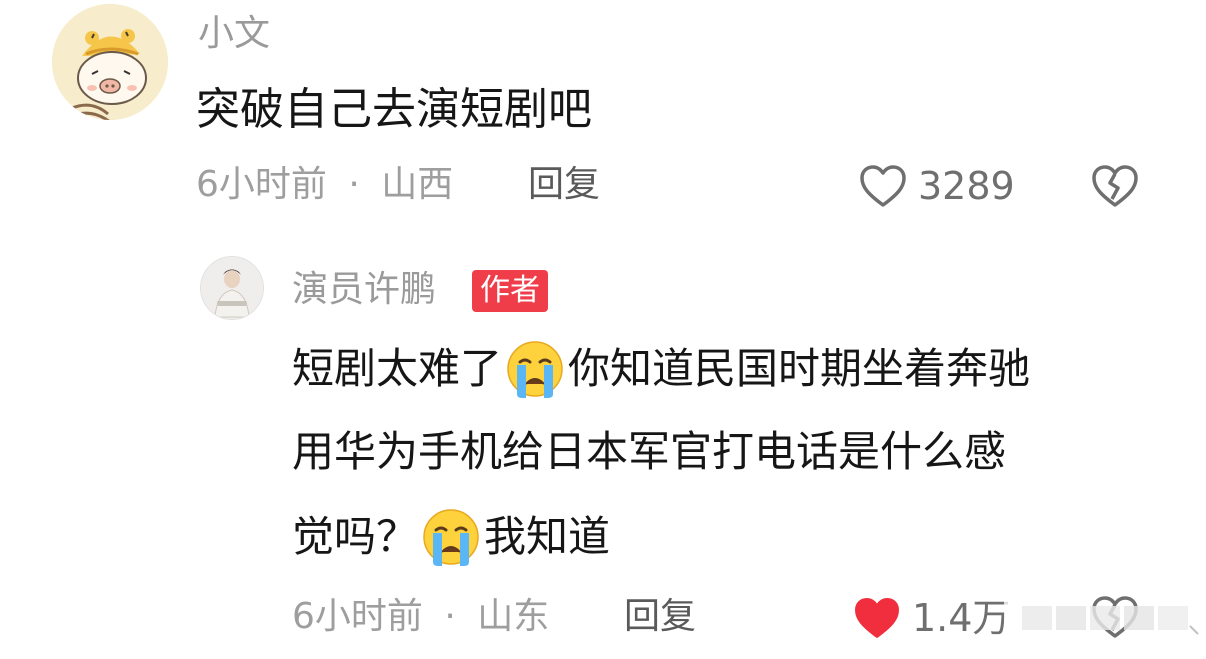 The width and height of the screenshot is (1206, 659). I want to click on heart-outline-icon, so click(883, 186).